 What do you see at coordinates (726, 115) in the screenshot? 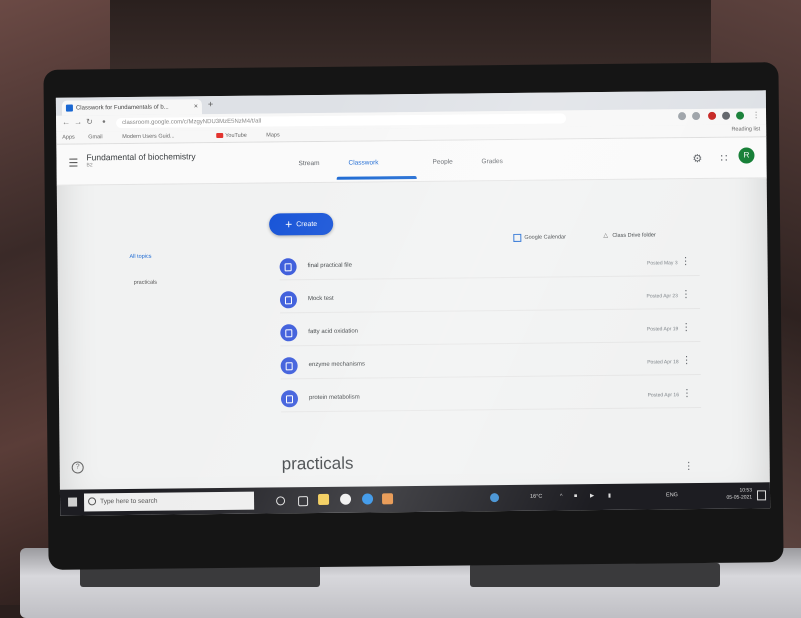
I see `puzzle-icon` at bounding box center [726, 115].